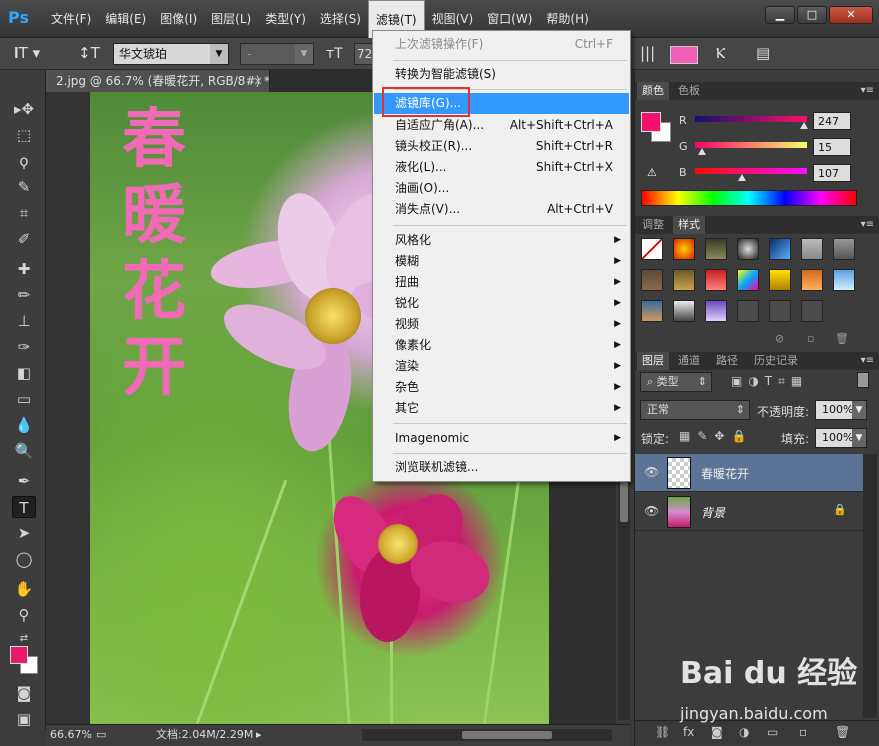  Describe the element at coordinates (24, 693) in the screenshot. I see `quick-mask-icon: ◙` at that location.